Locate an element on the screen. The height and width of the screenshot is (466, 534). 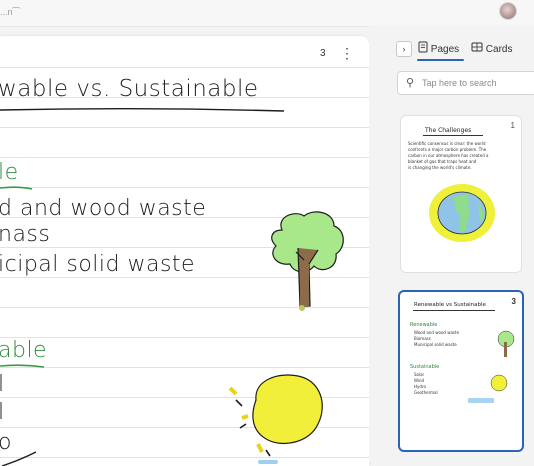
ink-heading-renewable: le is located at coordinates (9, 172).